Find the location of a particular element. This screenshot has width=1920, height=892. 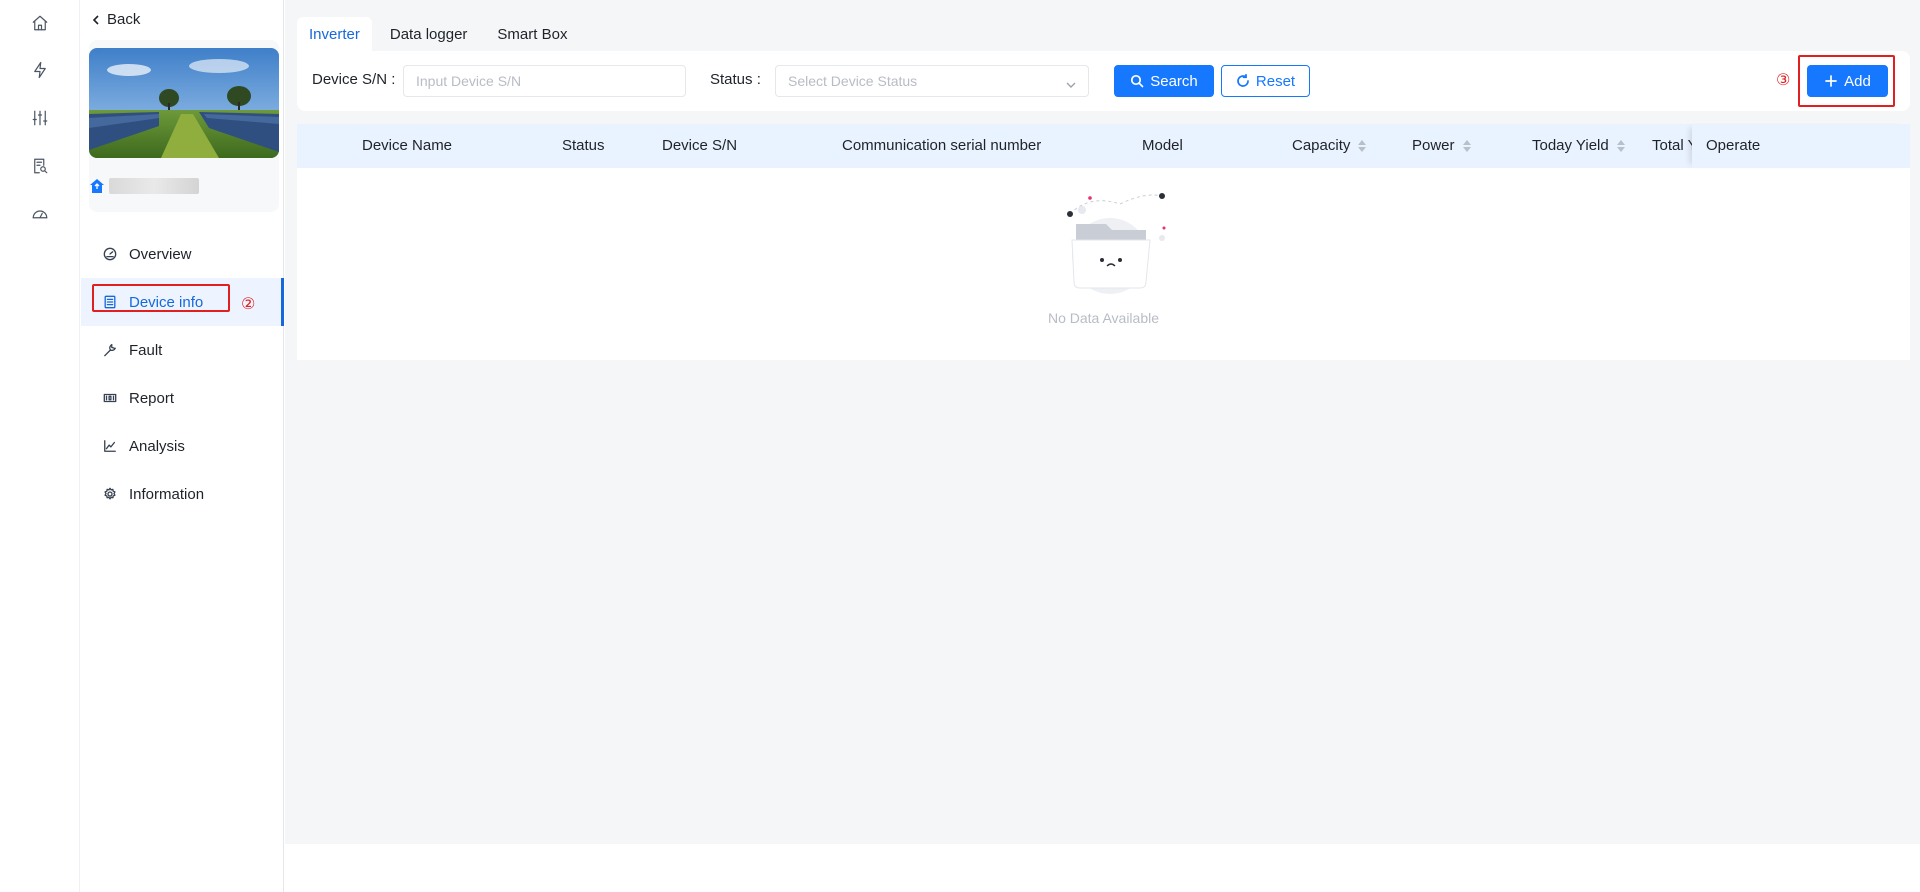

back-label: Back is located at coordinates (124, 19).